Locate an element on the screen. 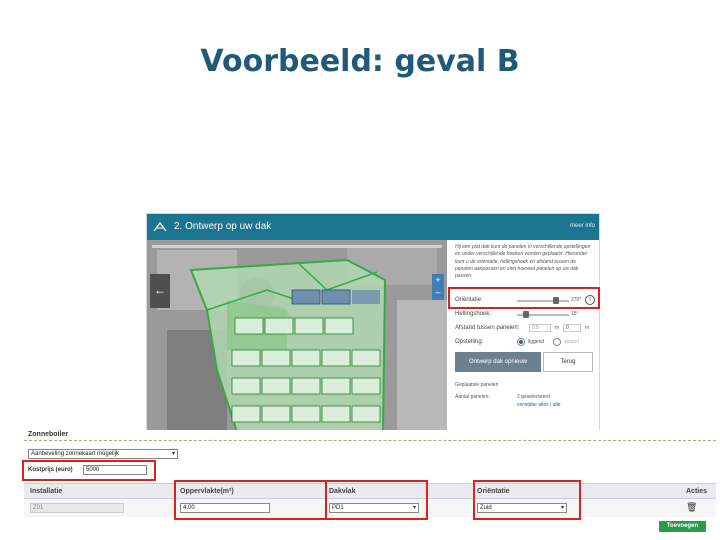  orientation-highlight is located at coordinates (524, 298).